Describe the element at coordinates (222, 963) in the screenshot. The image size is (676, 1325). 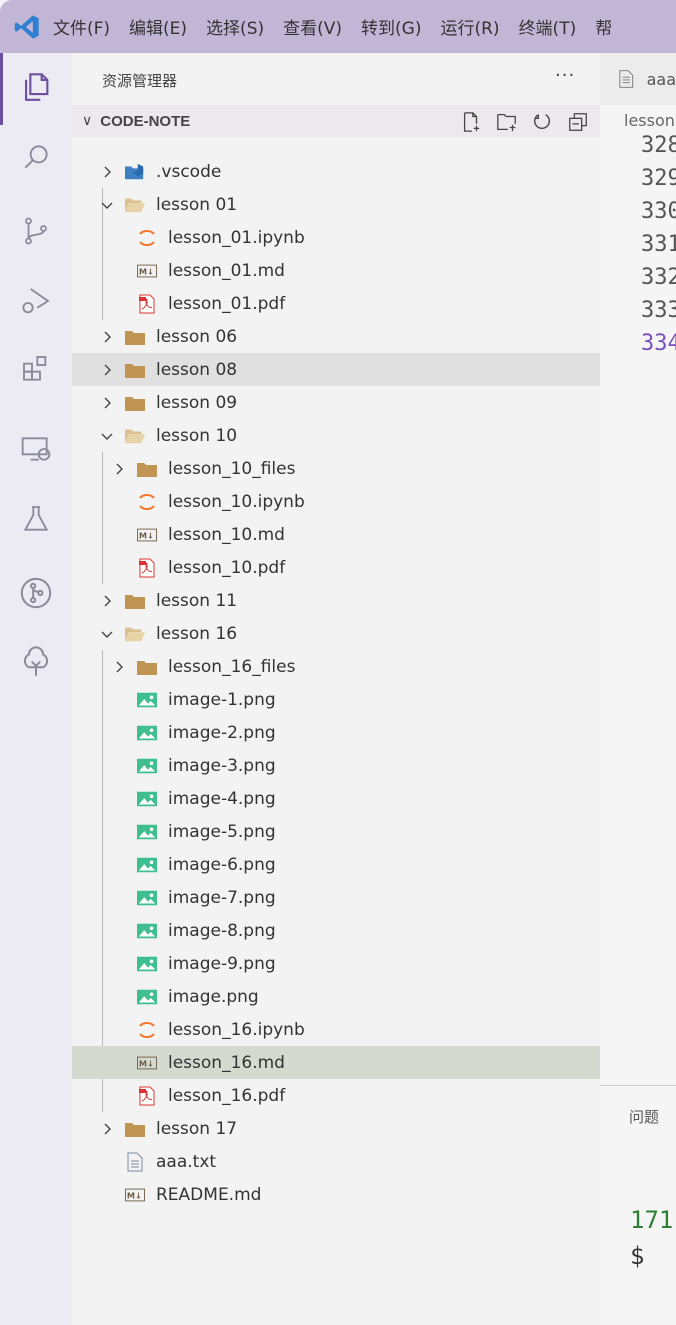
I see `tree-item-label: image-9.png` at that location.